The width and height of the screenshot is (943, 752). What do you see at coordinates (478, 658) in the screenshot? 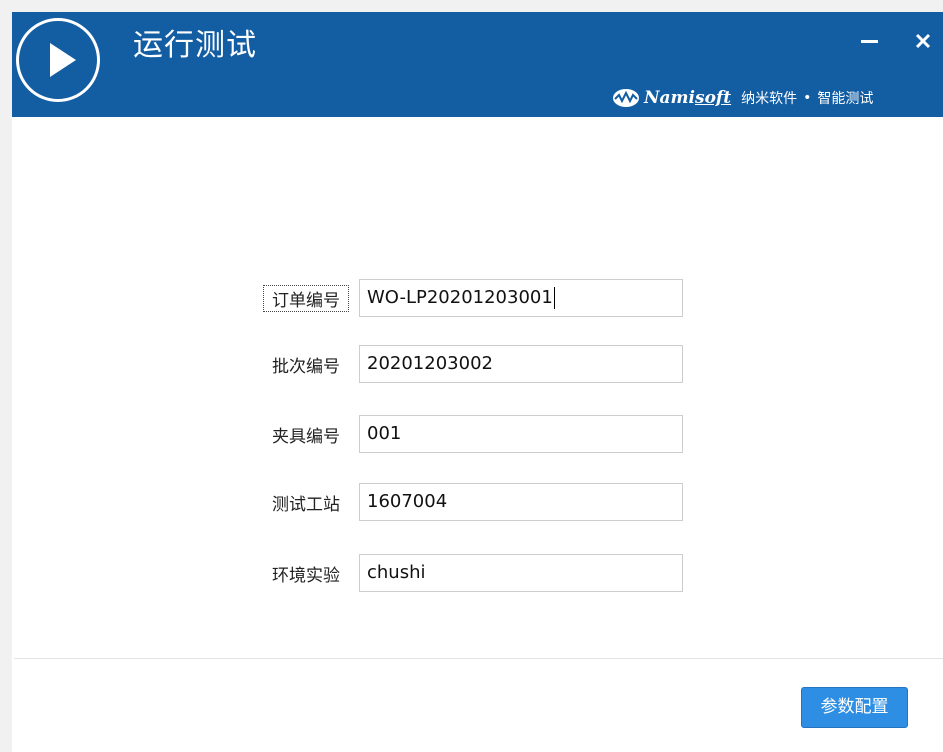
I see `footer-divider` at bounding box center [478, 658].